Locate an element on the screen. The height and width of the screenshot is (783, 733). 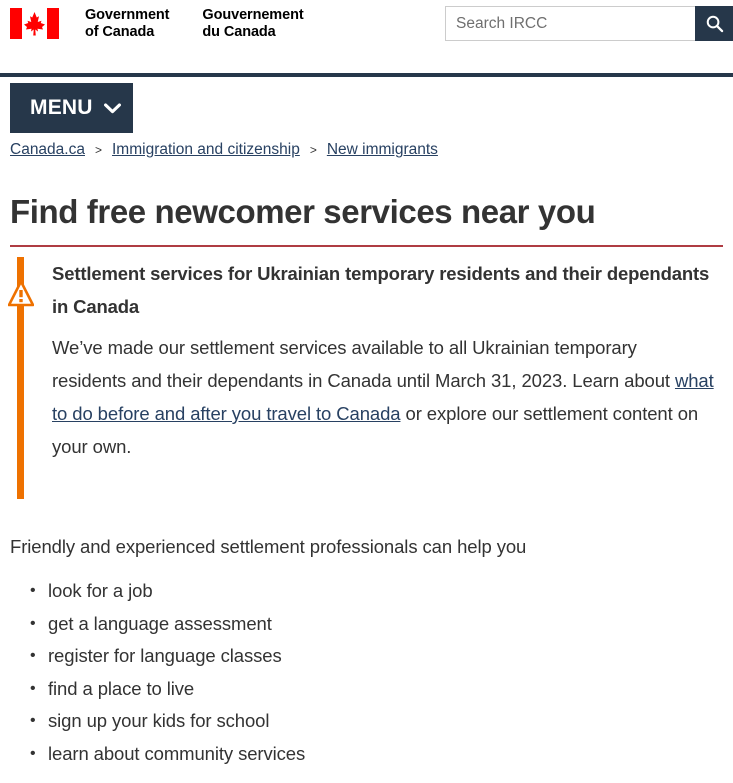
brand-fr-line2: du Canada is located at coordinates (239, 32).